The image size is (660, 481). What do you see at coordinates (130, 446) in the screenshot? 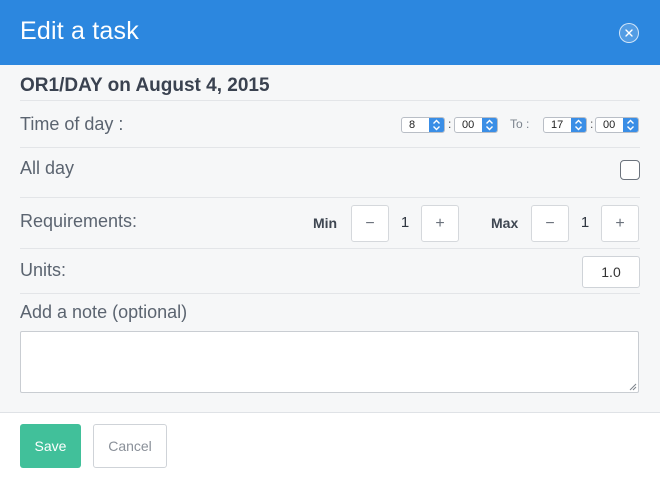
I see `cancel-button: Cancel` at bounding box center [130, 446].